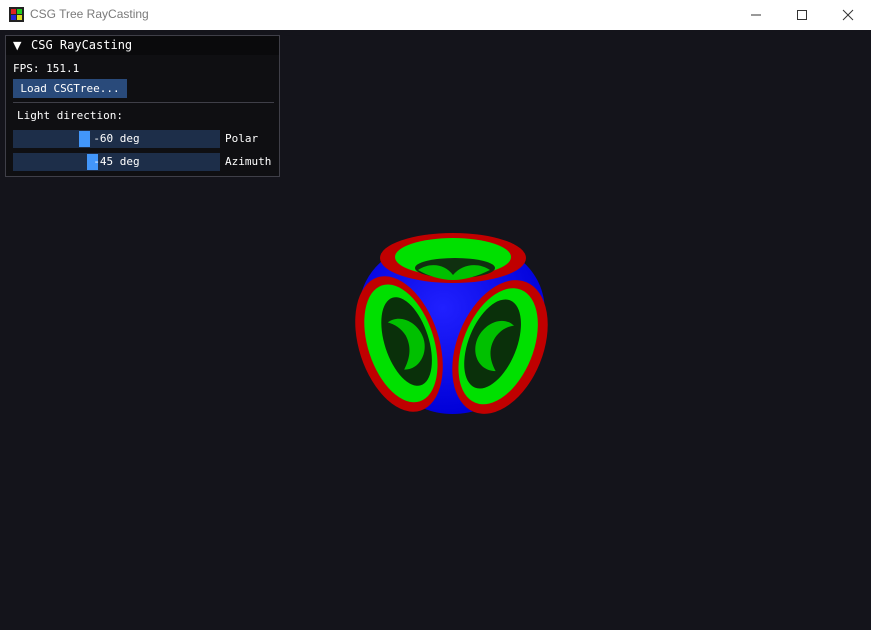  I want to click on separator, so click(143, 102).